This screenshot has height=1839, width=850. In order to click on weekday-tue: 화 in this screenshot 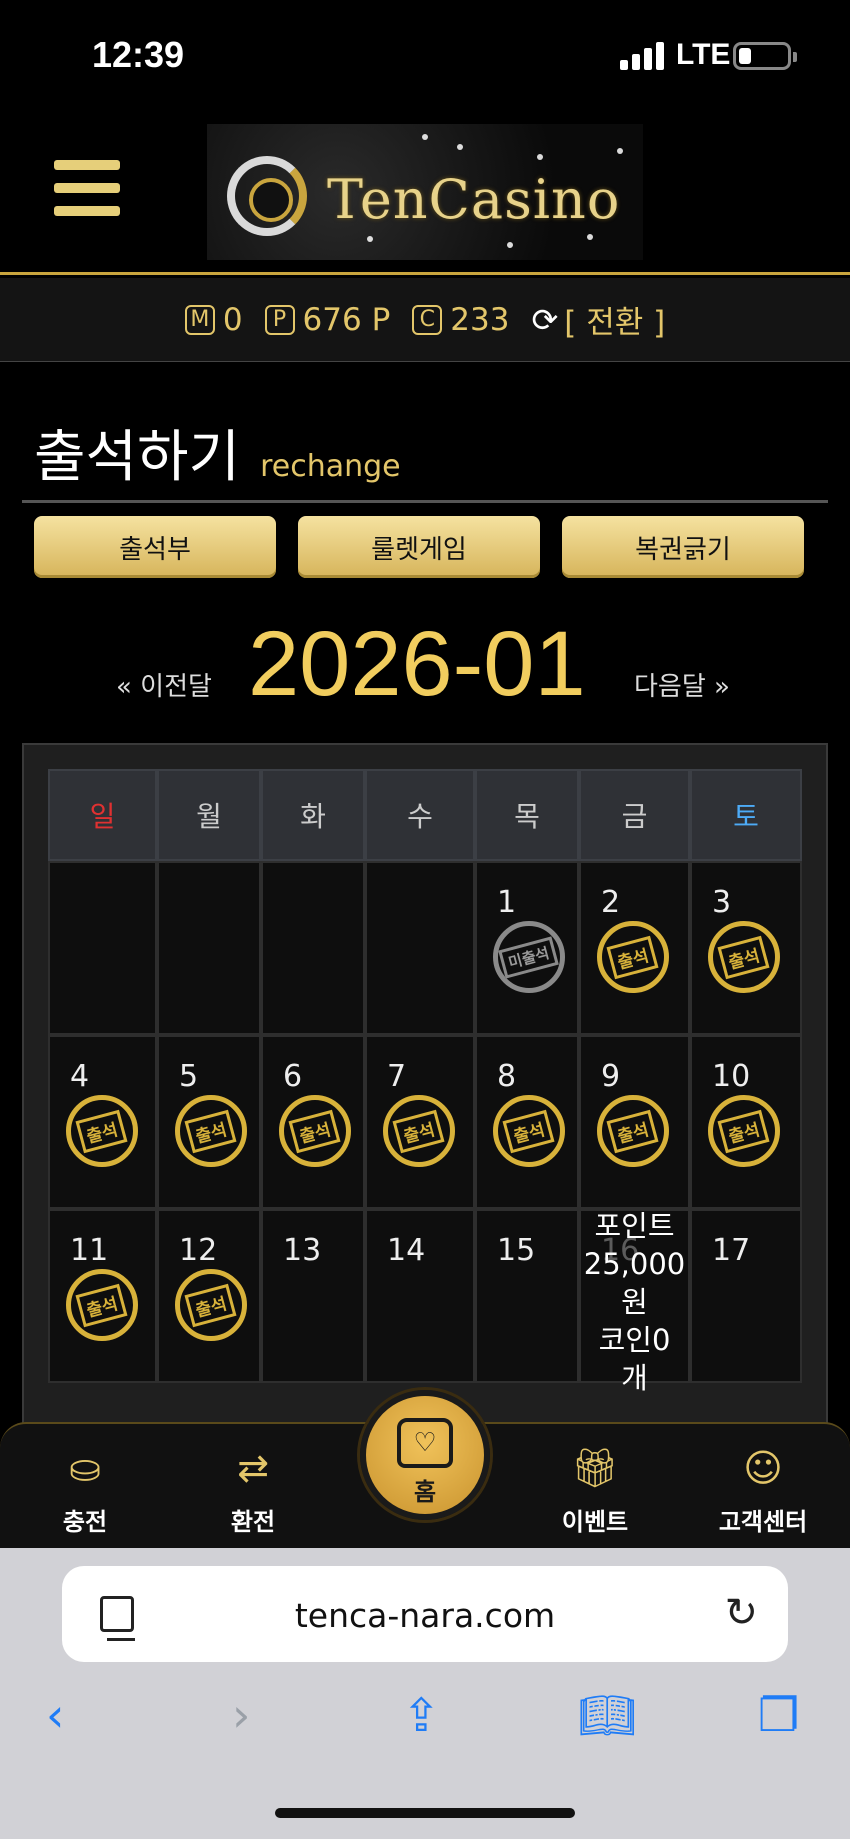, I will do `click(313, 815)`.